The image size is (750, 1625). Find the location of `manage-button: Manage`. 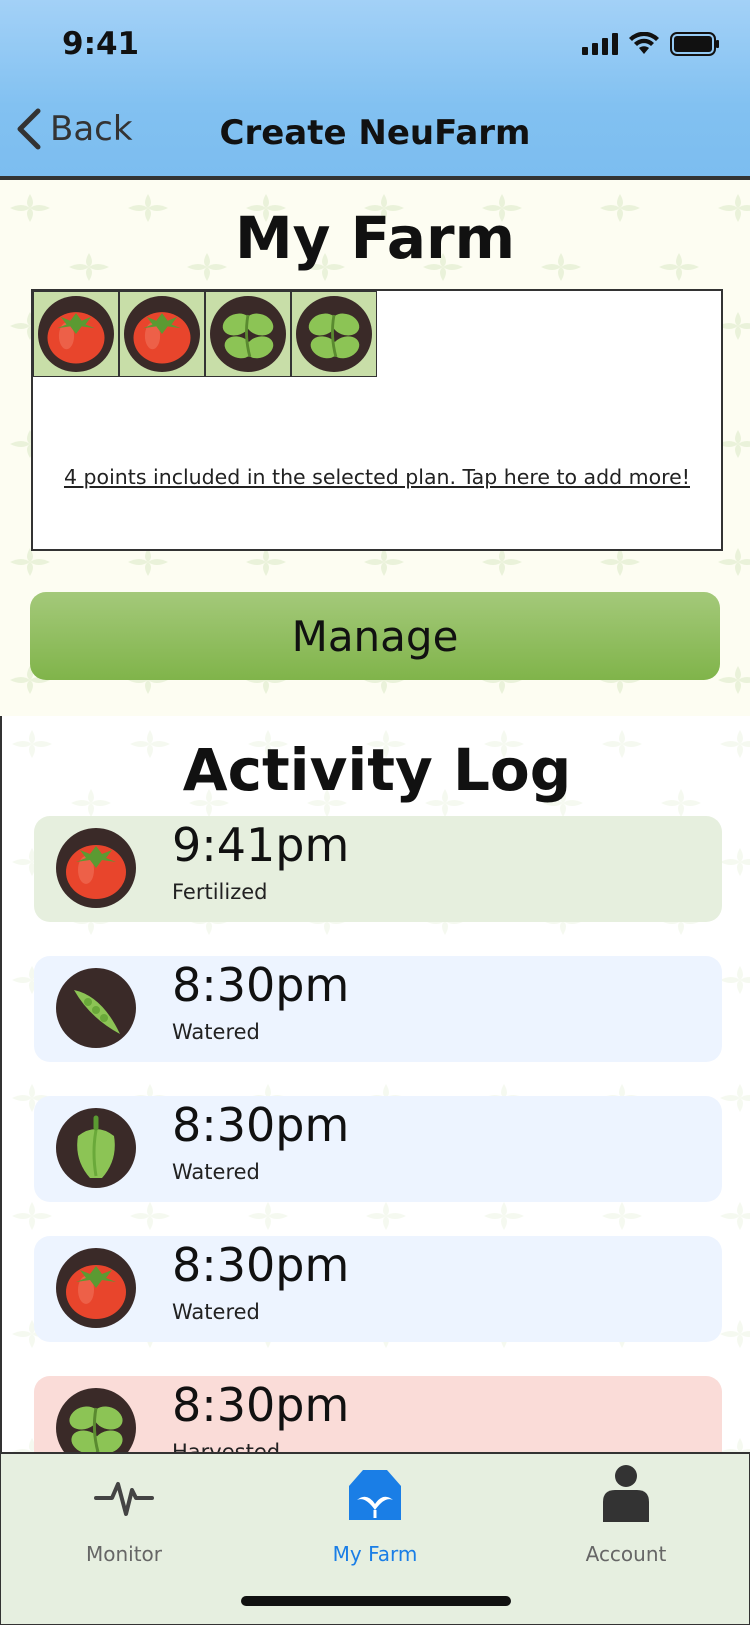

manage-button: Manage is located at coordinates (375, 636).